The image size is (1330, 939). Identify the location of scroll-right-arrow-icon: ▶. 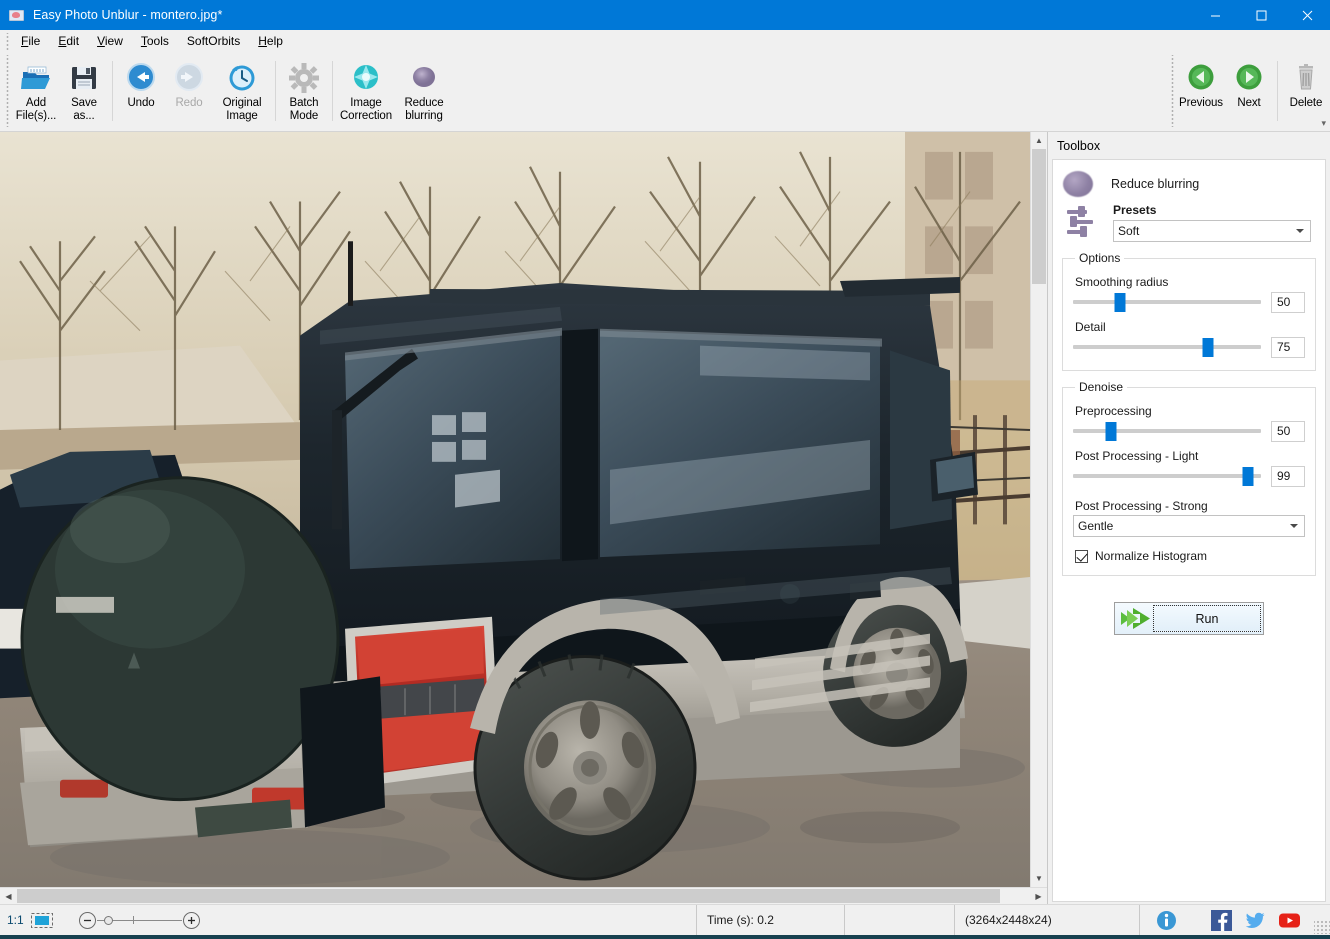
(1038, 896).